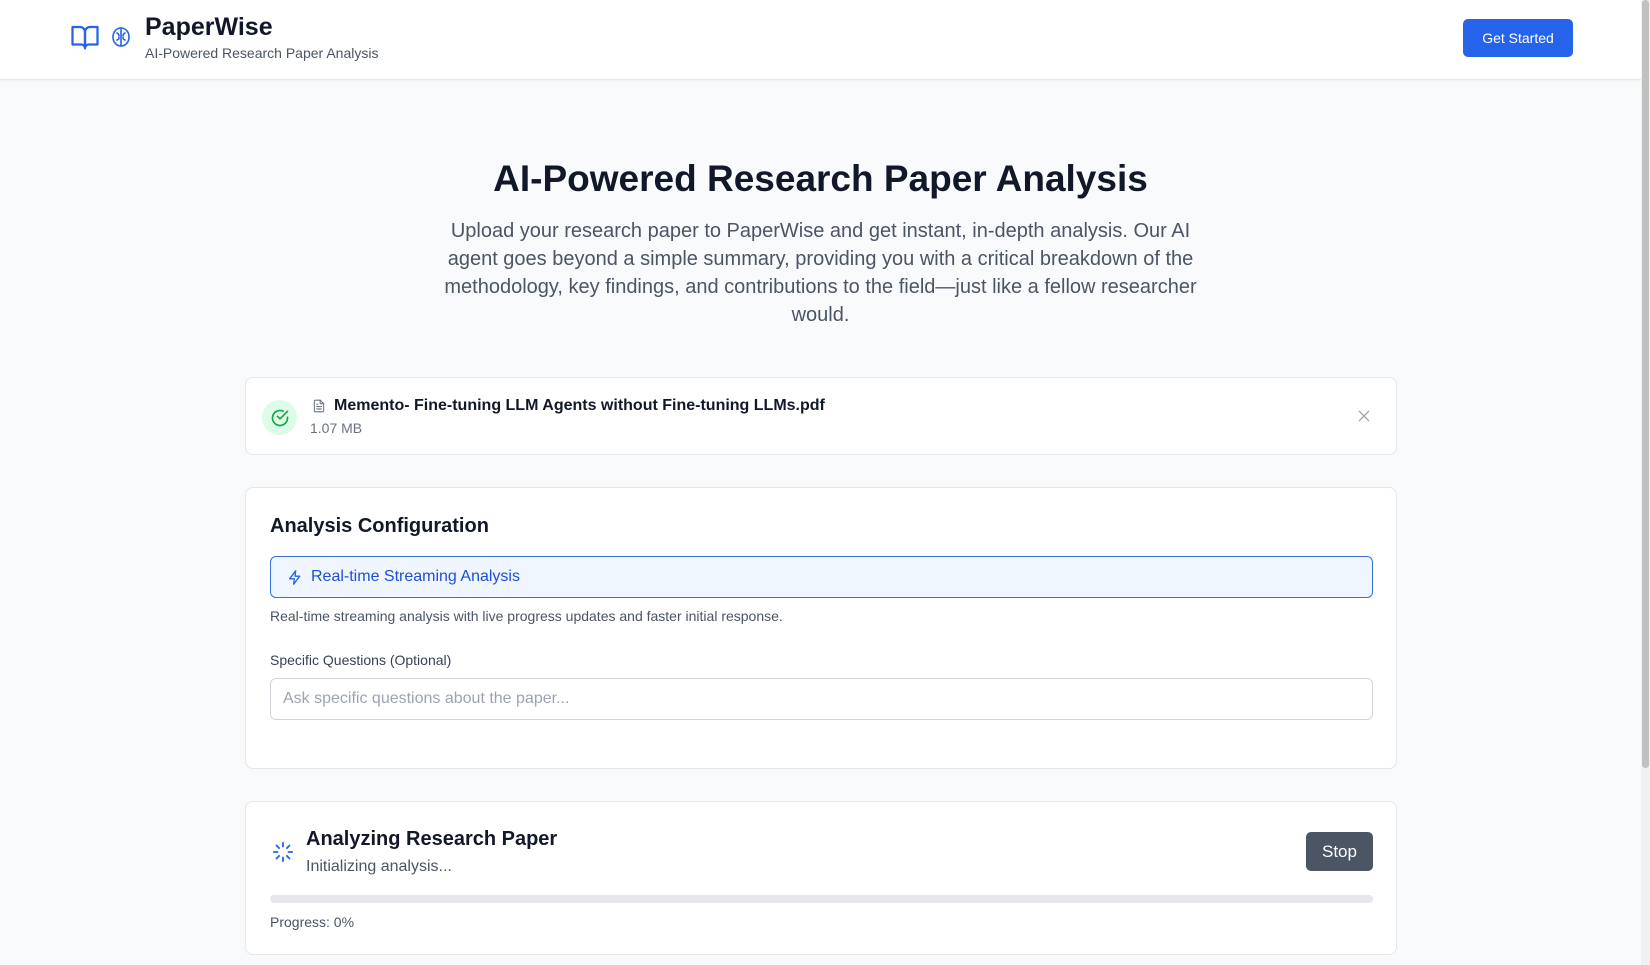  I want to click on remove-file-button, so click(1364, 416).